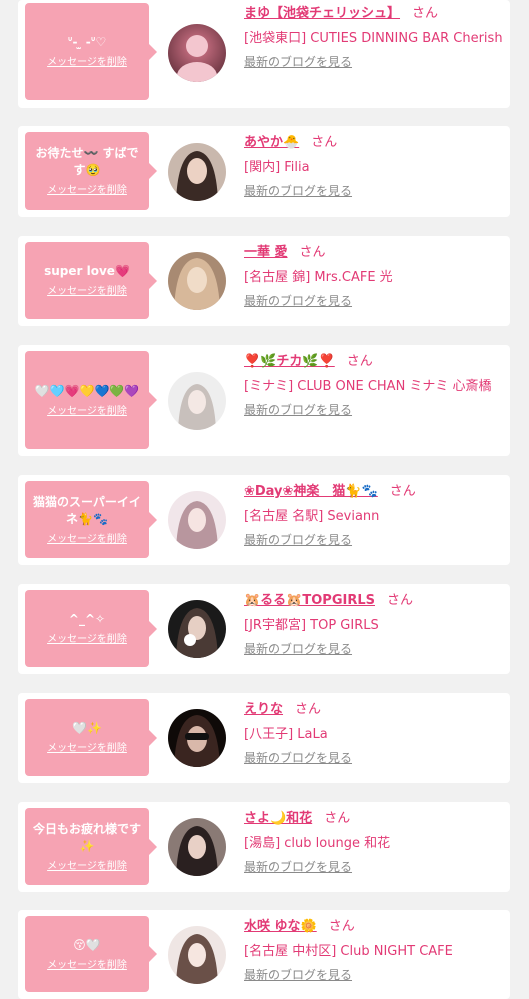  What do you see at coordinates (318, 277) in the screenshot?
I see `shop-name: [名古屋 錦] Mrs.CAFE 光` at bounding box center [318, 277].